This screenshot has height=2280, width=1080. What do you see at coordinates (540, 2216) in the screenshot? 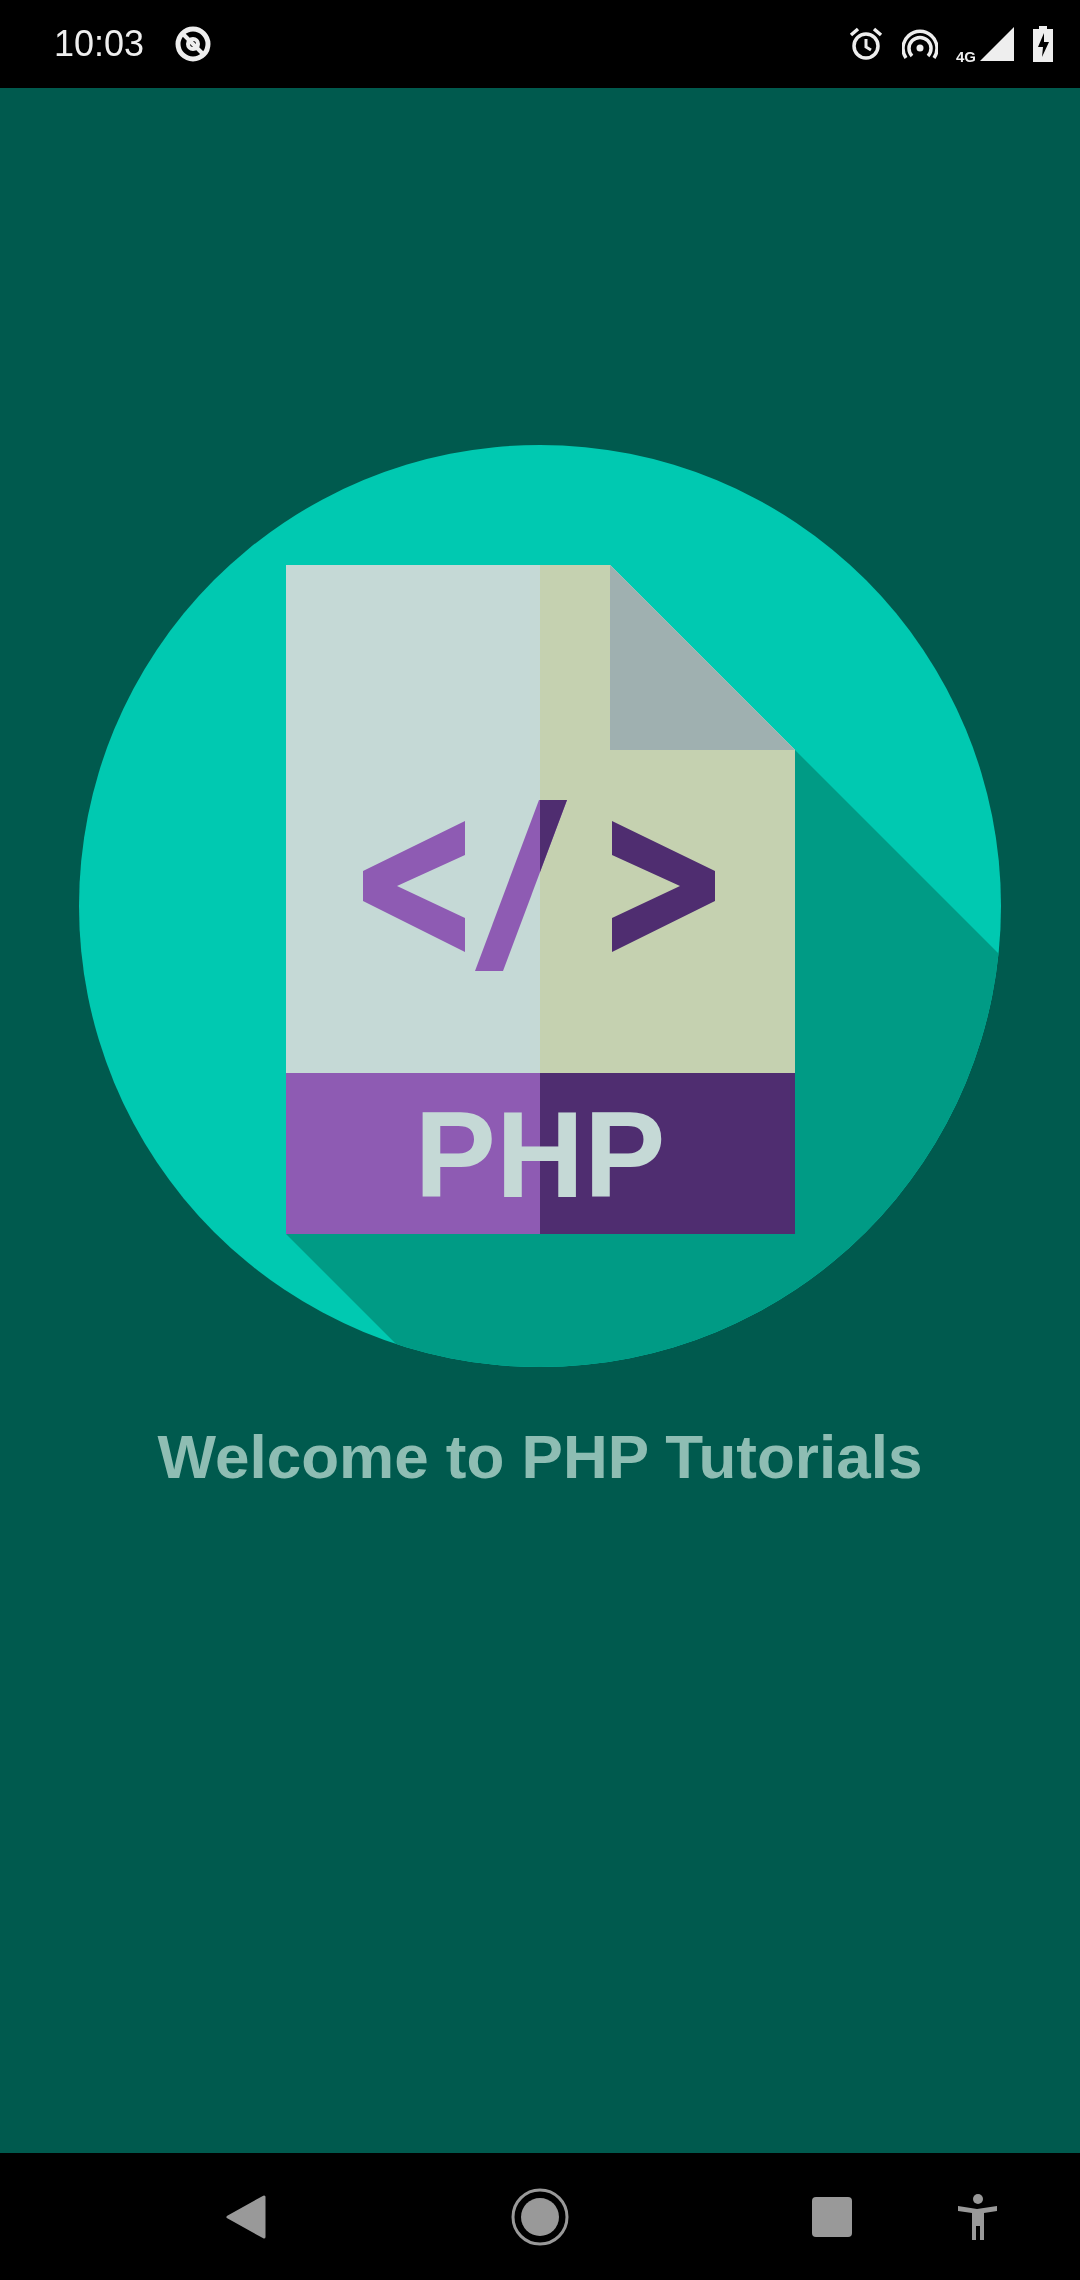
I see `home-icon` at bounding box center [540, 2216].